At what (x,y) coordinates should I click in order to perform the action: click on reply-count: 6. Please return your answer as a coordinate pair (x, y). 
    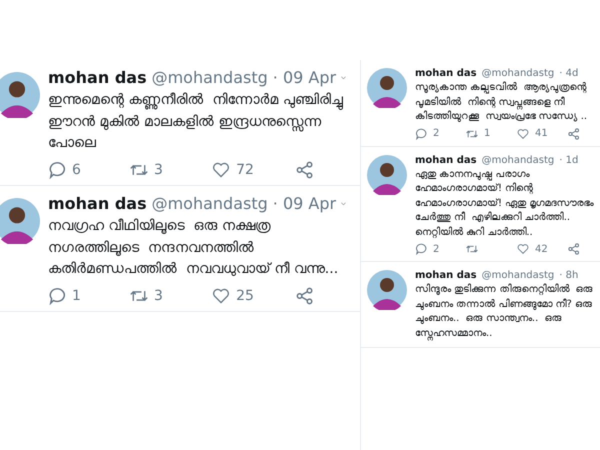
    Looking at the image, I should click on (76, 170).